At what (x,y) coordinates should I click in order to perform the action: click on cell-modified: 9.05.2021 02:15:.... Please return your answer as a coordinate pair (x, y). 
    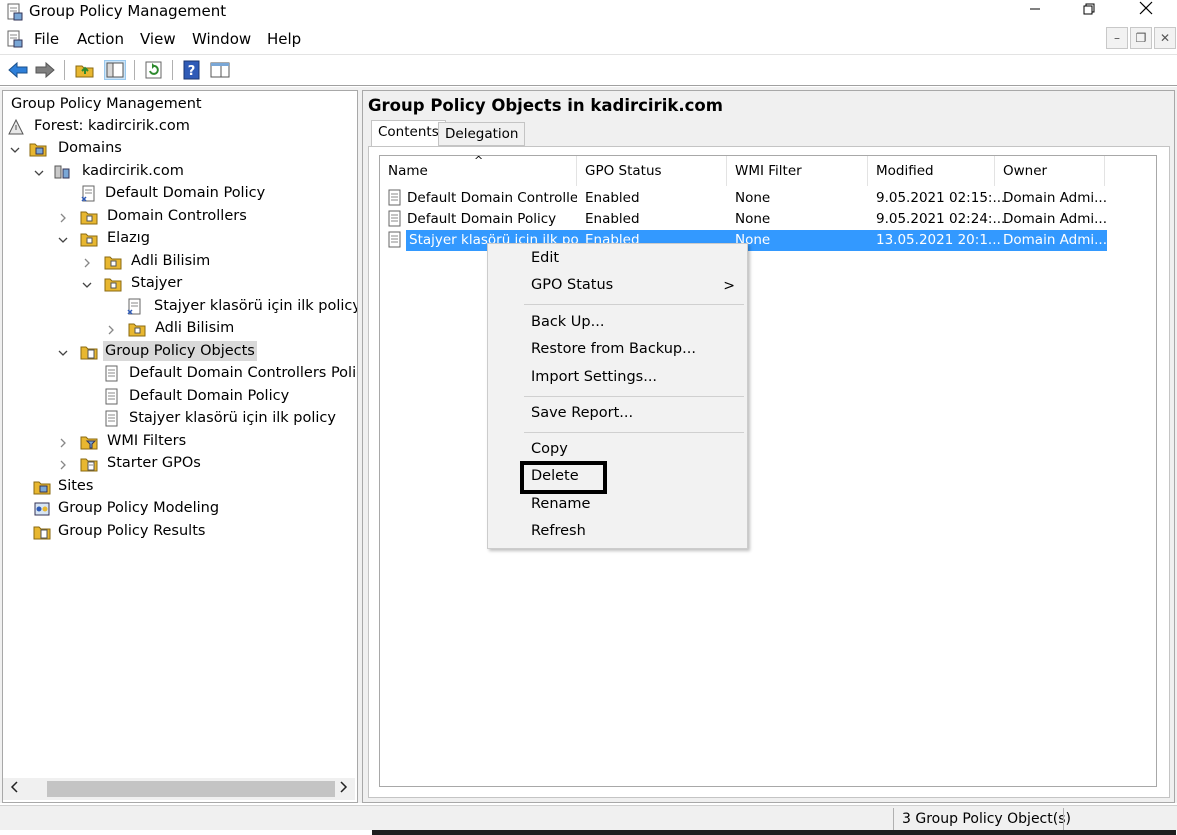
    Looking at the image, I should click on (941, 198).